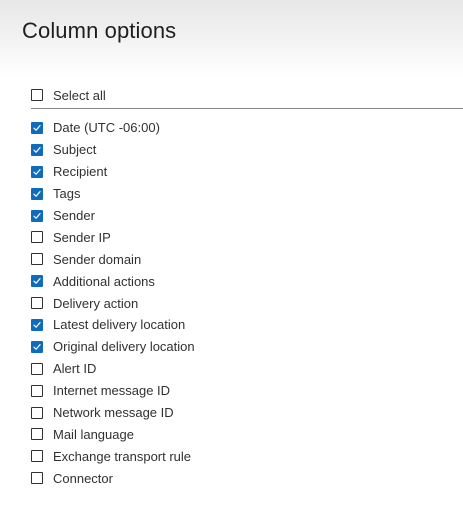  What do you see at coordinates (241, 413) in the screenshot?
I see `column-option-row: Network message ID` at bounding box center [241, 413].